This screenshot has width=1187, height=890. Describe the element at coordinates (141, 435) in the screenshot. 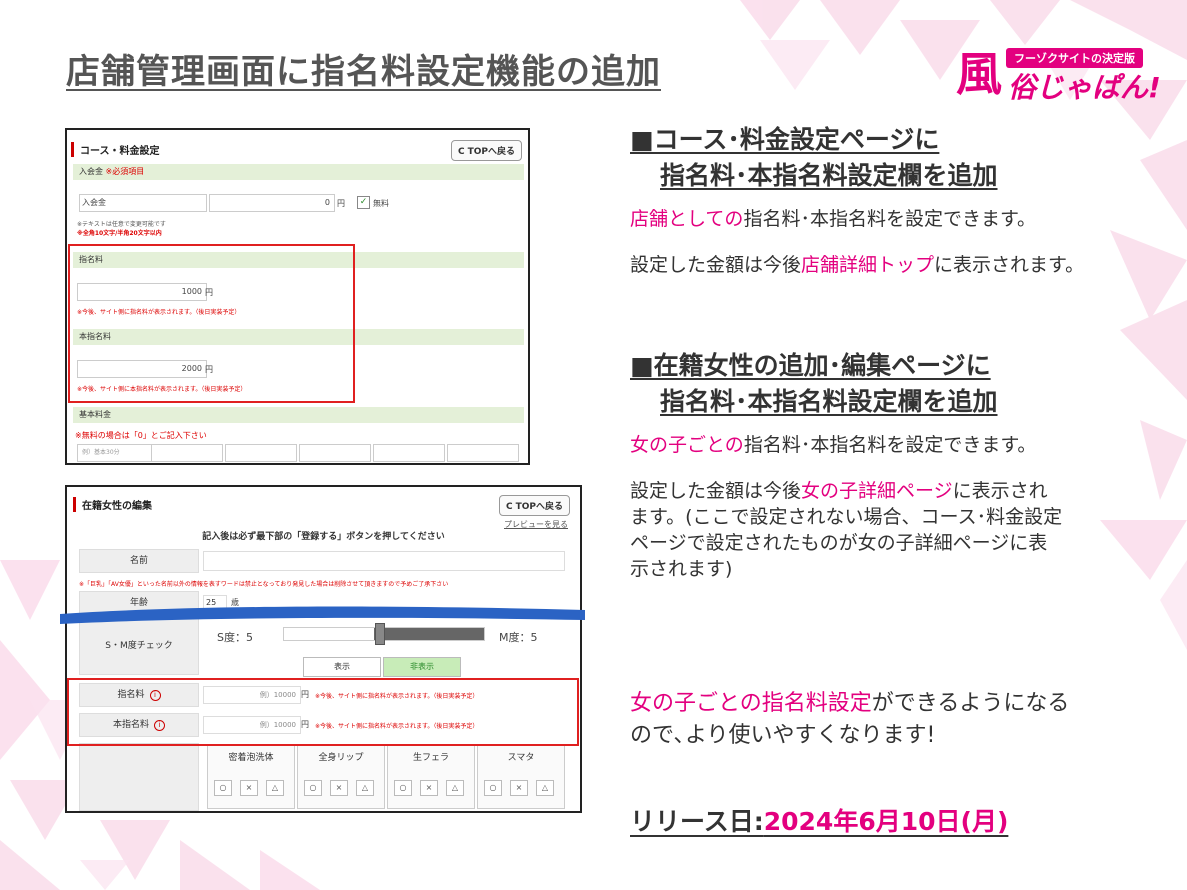

I see `base-fee-note: ※無料の場合は「0」とご記入下さい` at that location.